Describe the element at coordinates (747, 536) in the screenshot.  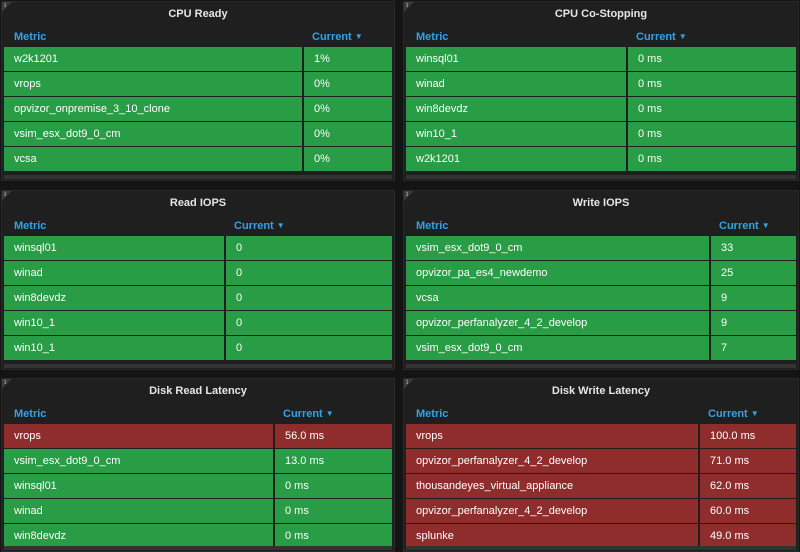
I see `current-value-cell: 49.0 ms` at that location.